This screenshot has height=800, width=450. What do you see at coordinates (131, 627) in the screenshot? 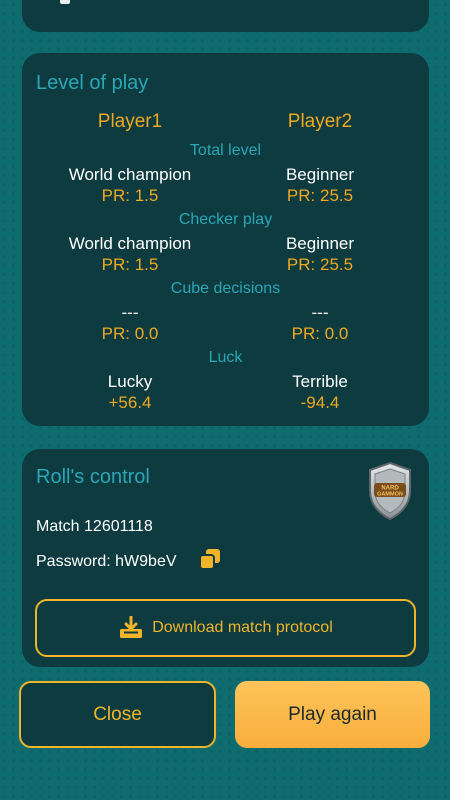
I see `download-icon` at bounding box center [131, 627].